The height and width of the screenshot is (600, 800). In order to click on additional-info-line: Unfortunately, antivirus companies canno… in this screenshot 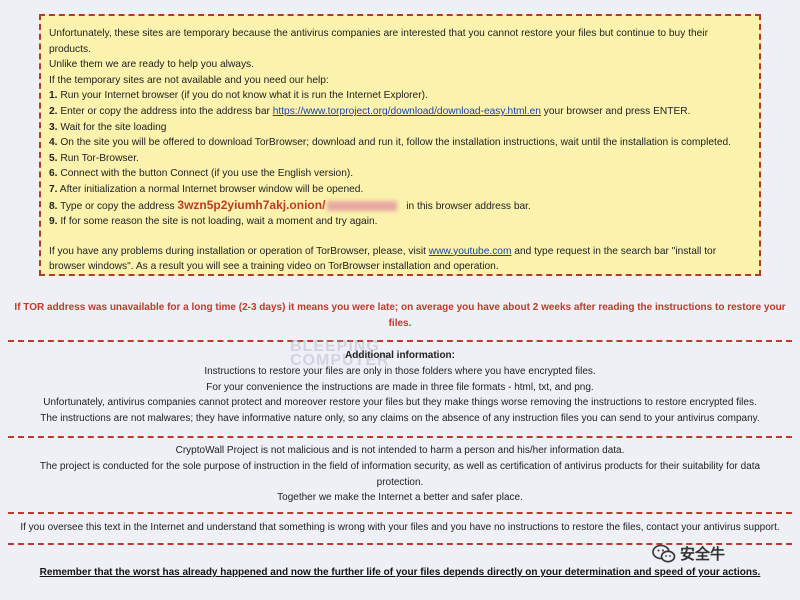, I will do `click(400, 403)`.